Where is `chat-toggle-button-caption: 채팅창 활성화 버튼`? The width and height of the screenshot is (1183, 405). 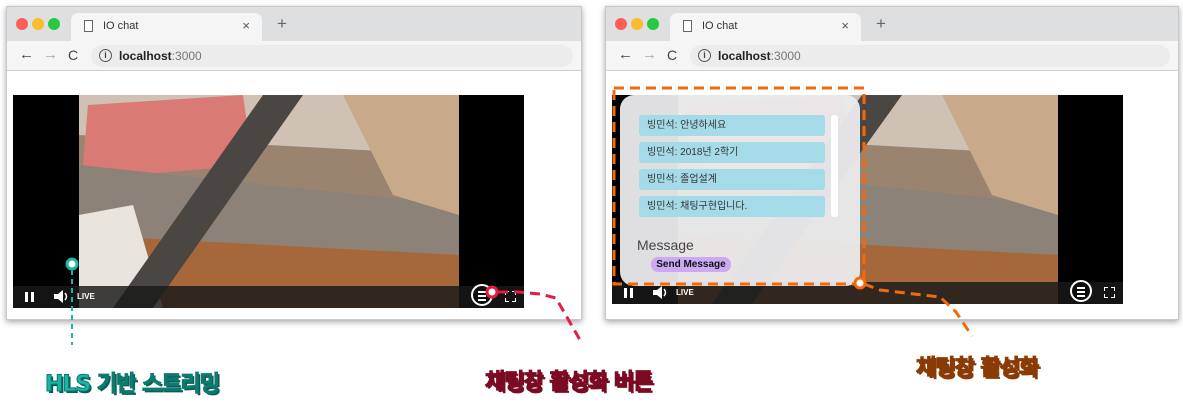 chat-toggle-button-caption: 채팅창 활성화 버튼 is located at coordinates (568, 383).